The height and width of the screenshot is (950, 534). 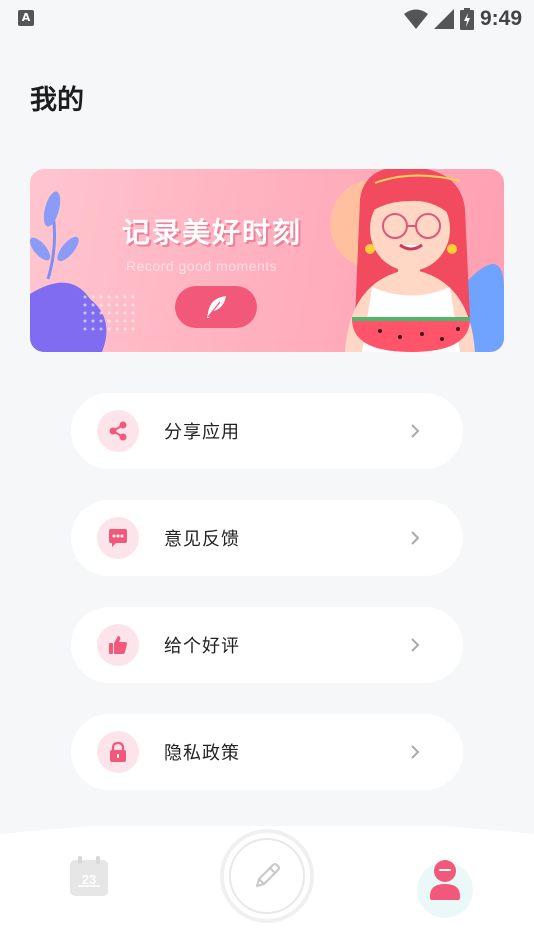 I want to click on battery-icon, so click(x=466, y=19).